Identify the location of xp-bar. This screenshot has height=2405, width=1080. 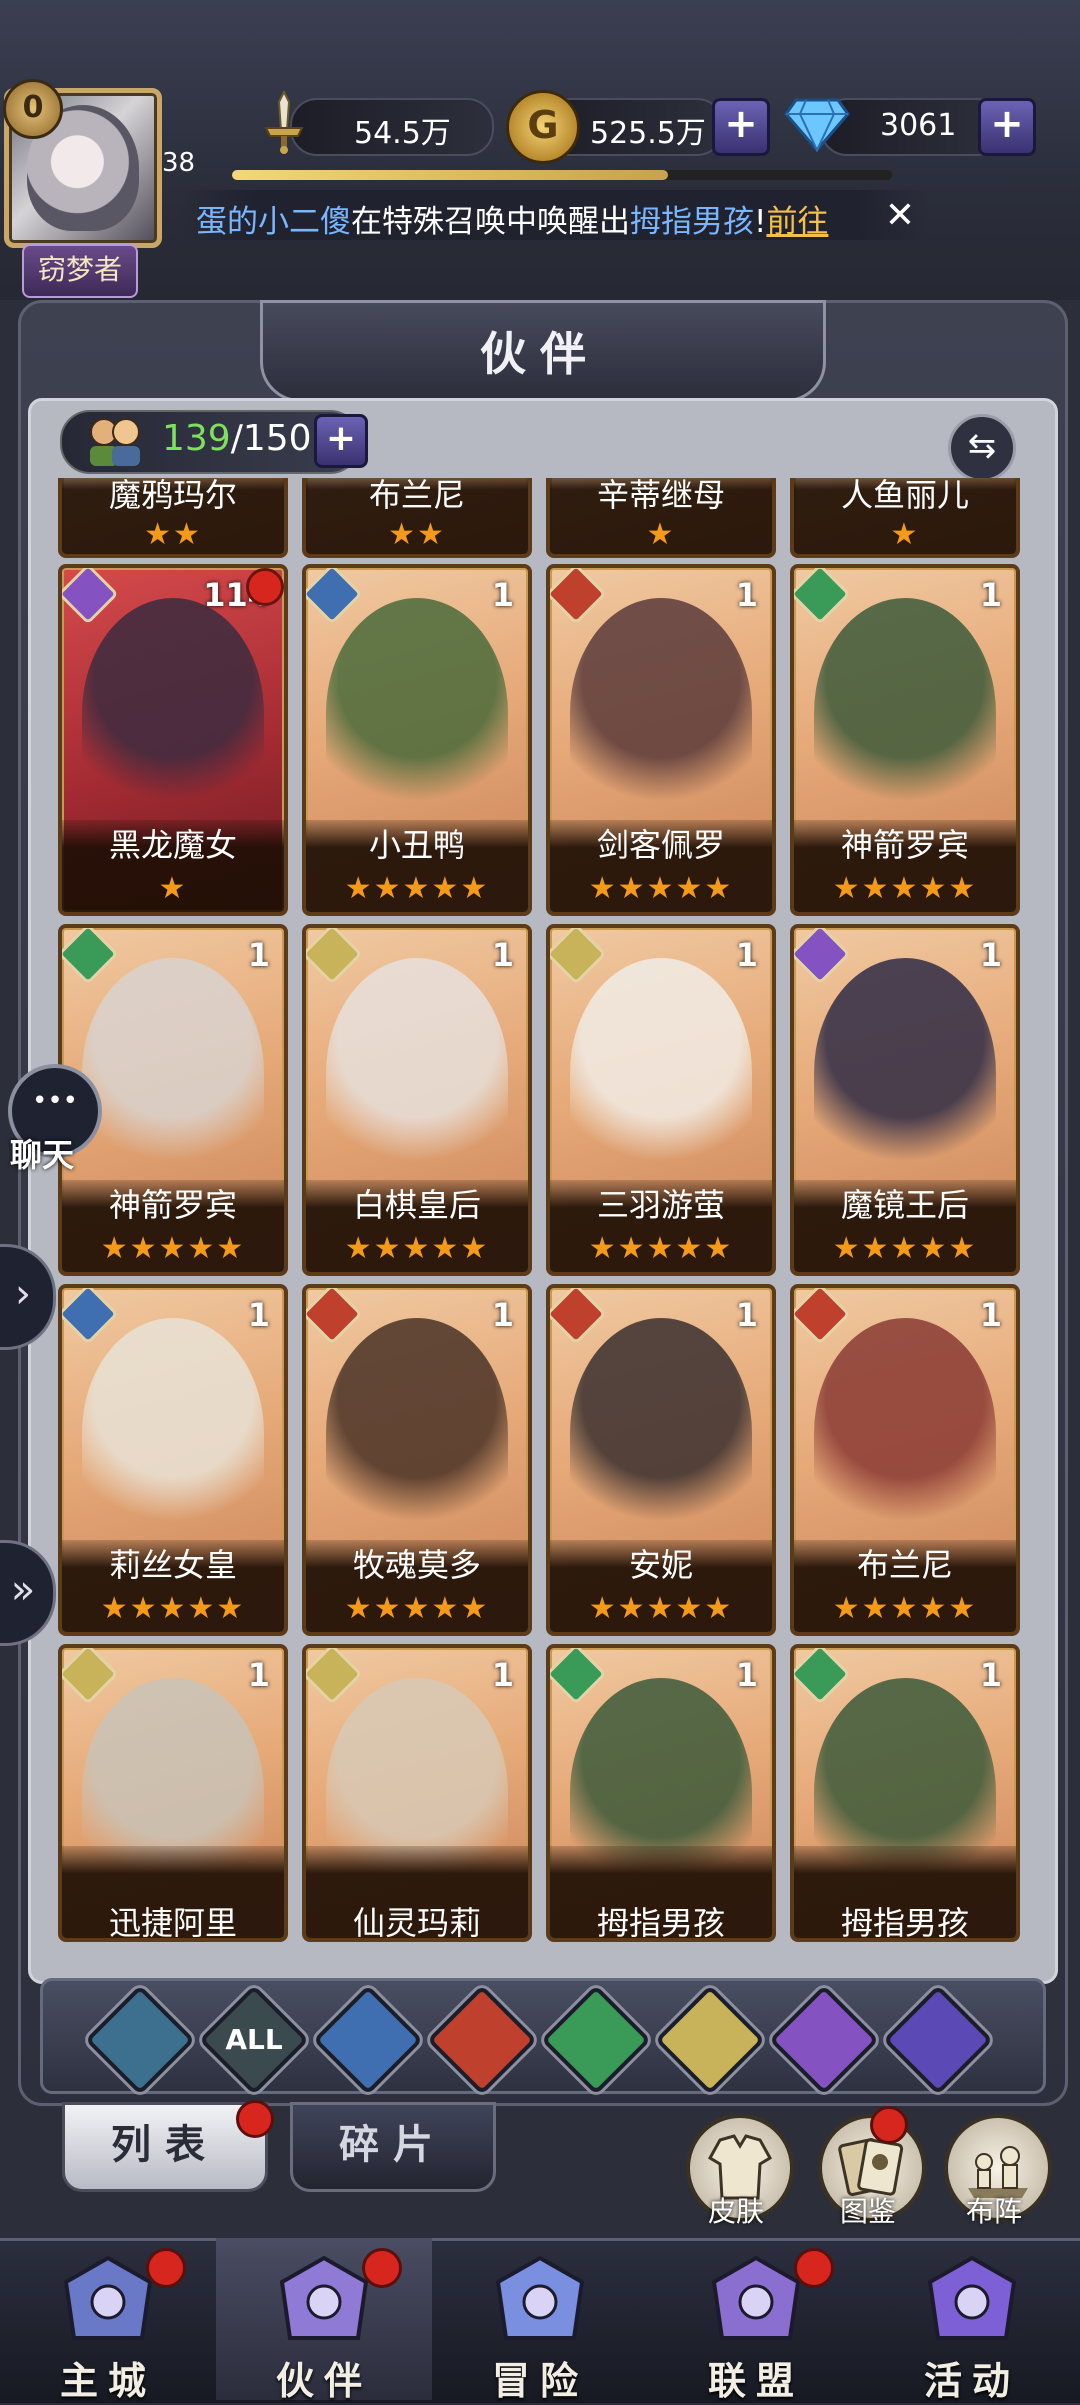
(562, 175).